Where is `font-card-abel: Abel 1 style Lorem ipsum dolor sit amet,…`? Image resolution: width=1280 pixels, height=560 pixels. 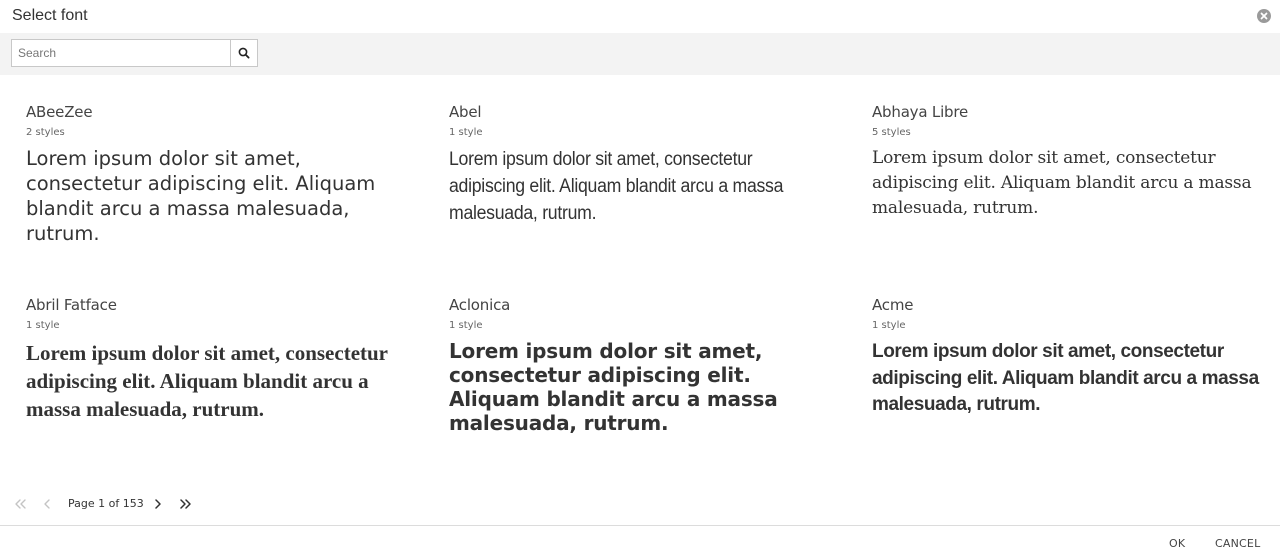 font-card-abel: Abel 1 style Lorem ipsum dolor sit amet,… is located at coordinates (649, 165).